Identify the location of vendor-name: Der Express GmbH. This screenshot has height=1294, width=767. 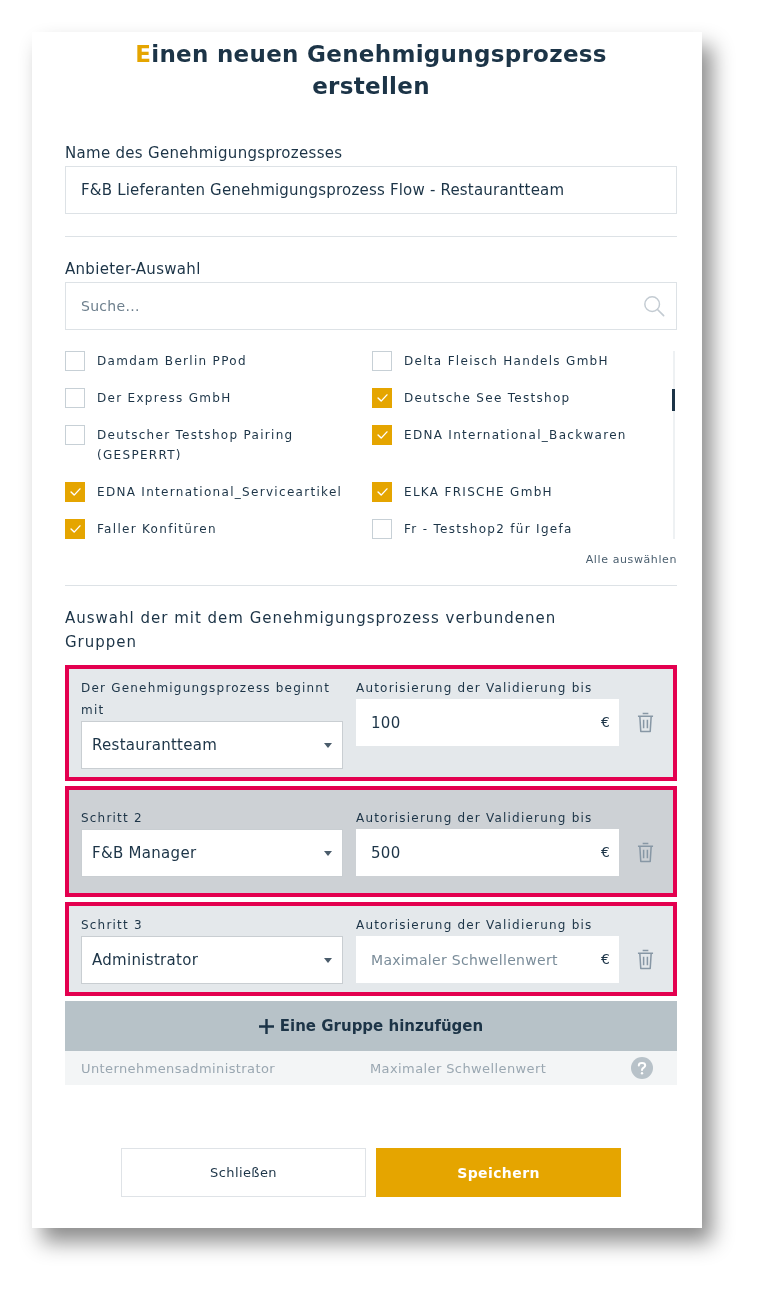
(164, 398).